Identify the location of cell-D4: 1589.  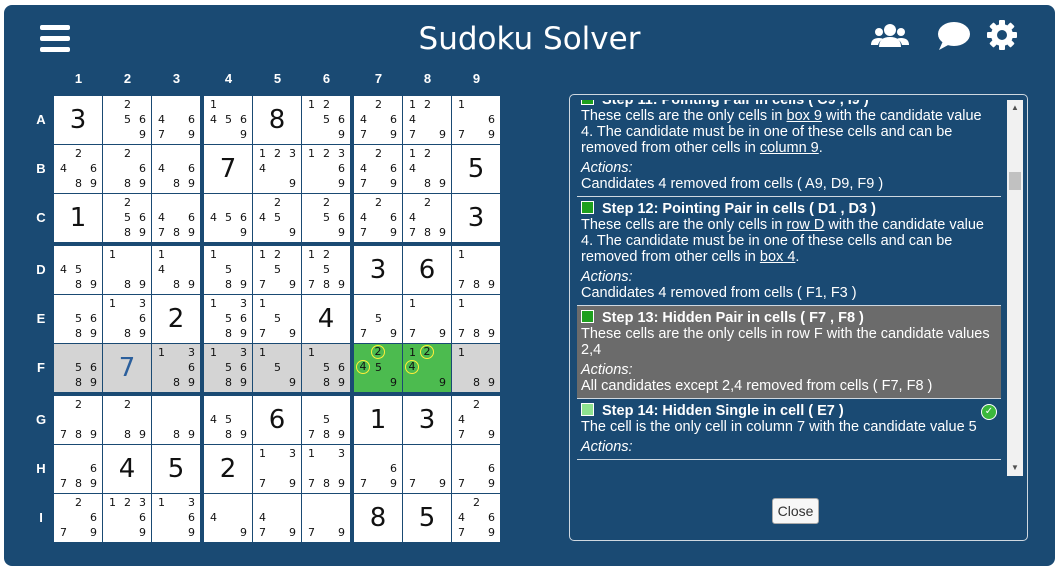
(228, 270).